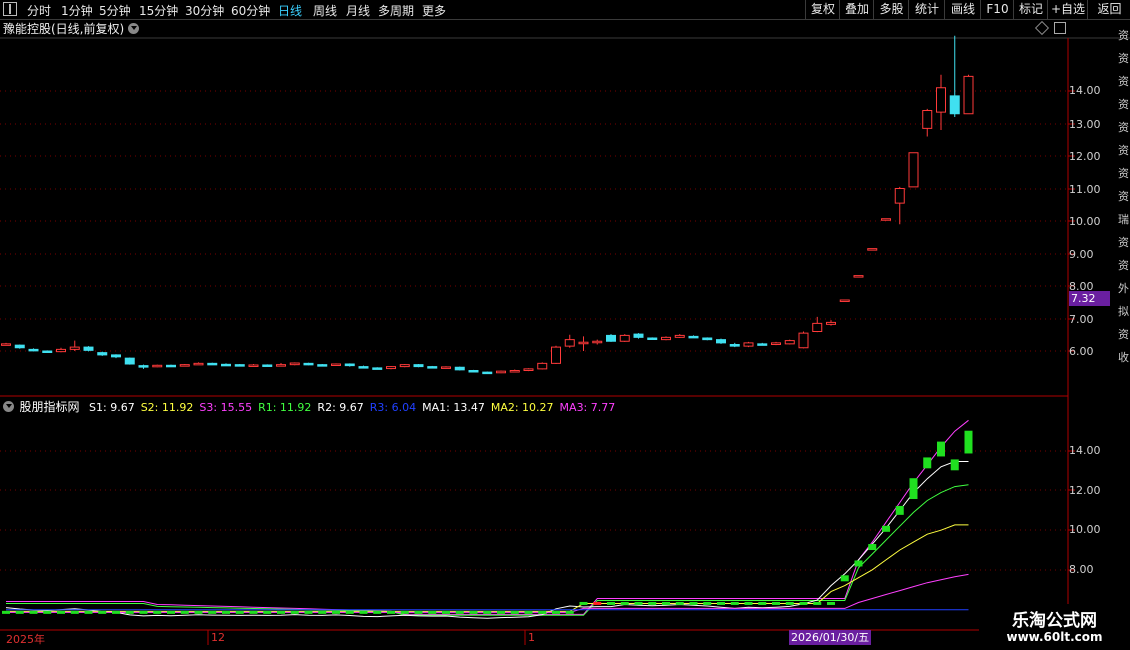 The width and height of the screenshot is (1130, 650). Describe the element at coordinates (8, 406) in the screenshot. I see `indicator-dropdown-icon` at that location.